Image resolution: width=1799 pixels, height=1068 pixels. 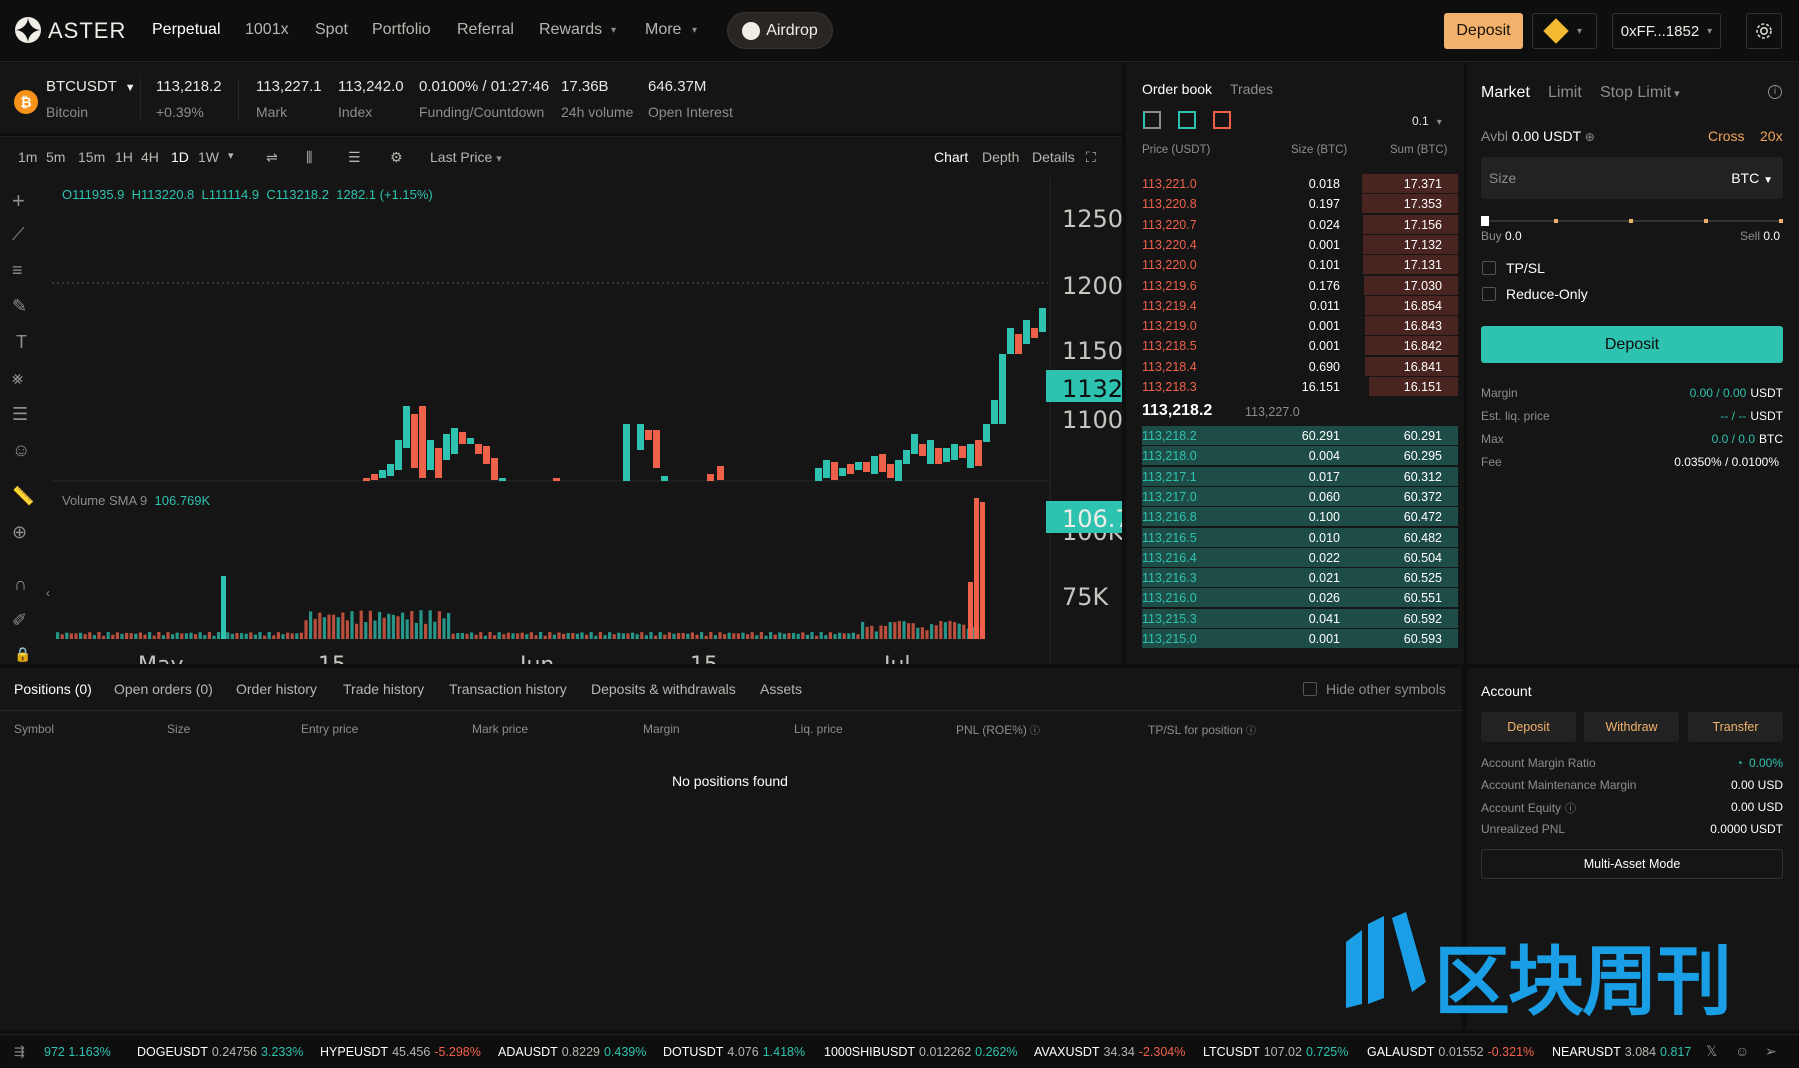 I want to click on brush-icon: ✎, so click(x=19, y=306).